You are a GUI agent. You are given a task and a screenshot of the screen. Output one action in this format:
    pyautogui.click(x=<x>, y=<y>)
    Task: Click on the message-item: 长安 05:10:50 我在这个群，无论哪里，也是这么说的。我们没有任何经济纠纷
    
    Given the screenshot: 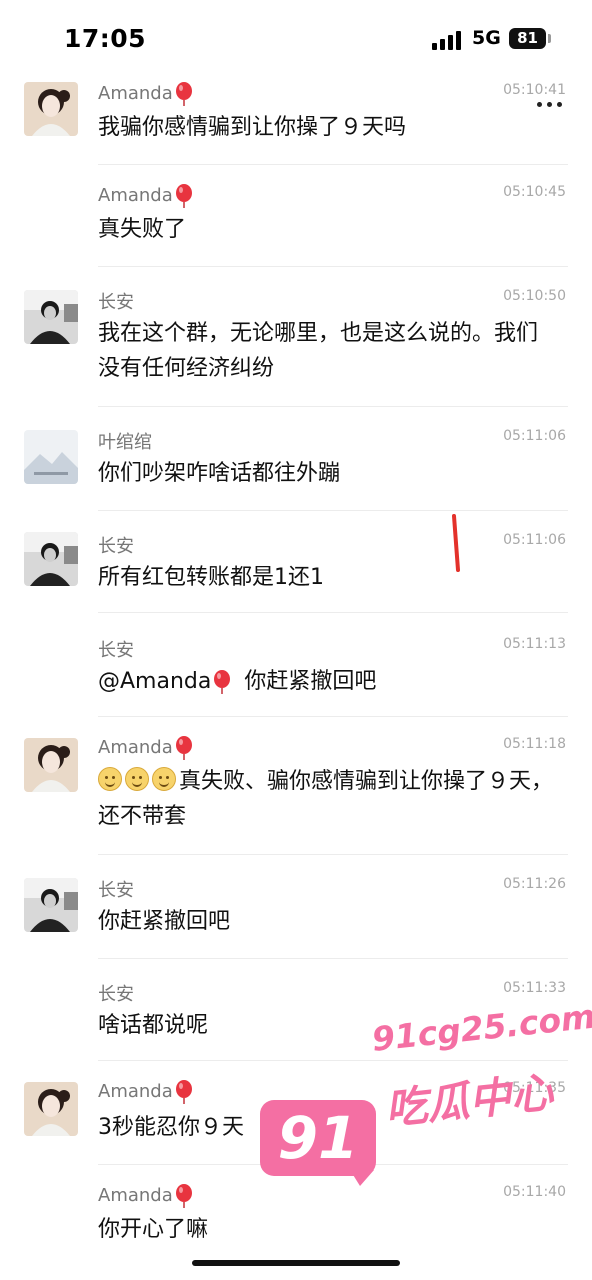 What is the action you would take?
    pyautogui.click(x=296, y=344)
    